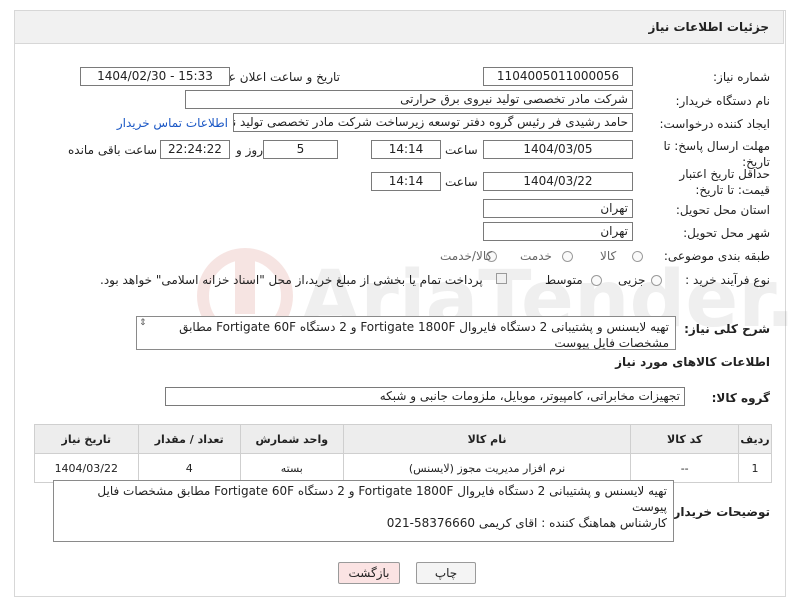 This screenshot has width=788, height=598. I want to click on category-option-goods: کالا, so click(608, 256).